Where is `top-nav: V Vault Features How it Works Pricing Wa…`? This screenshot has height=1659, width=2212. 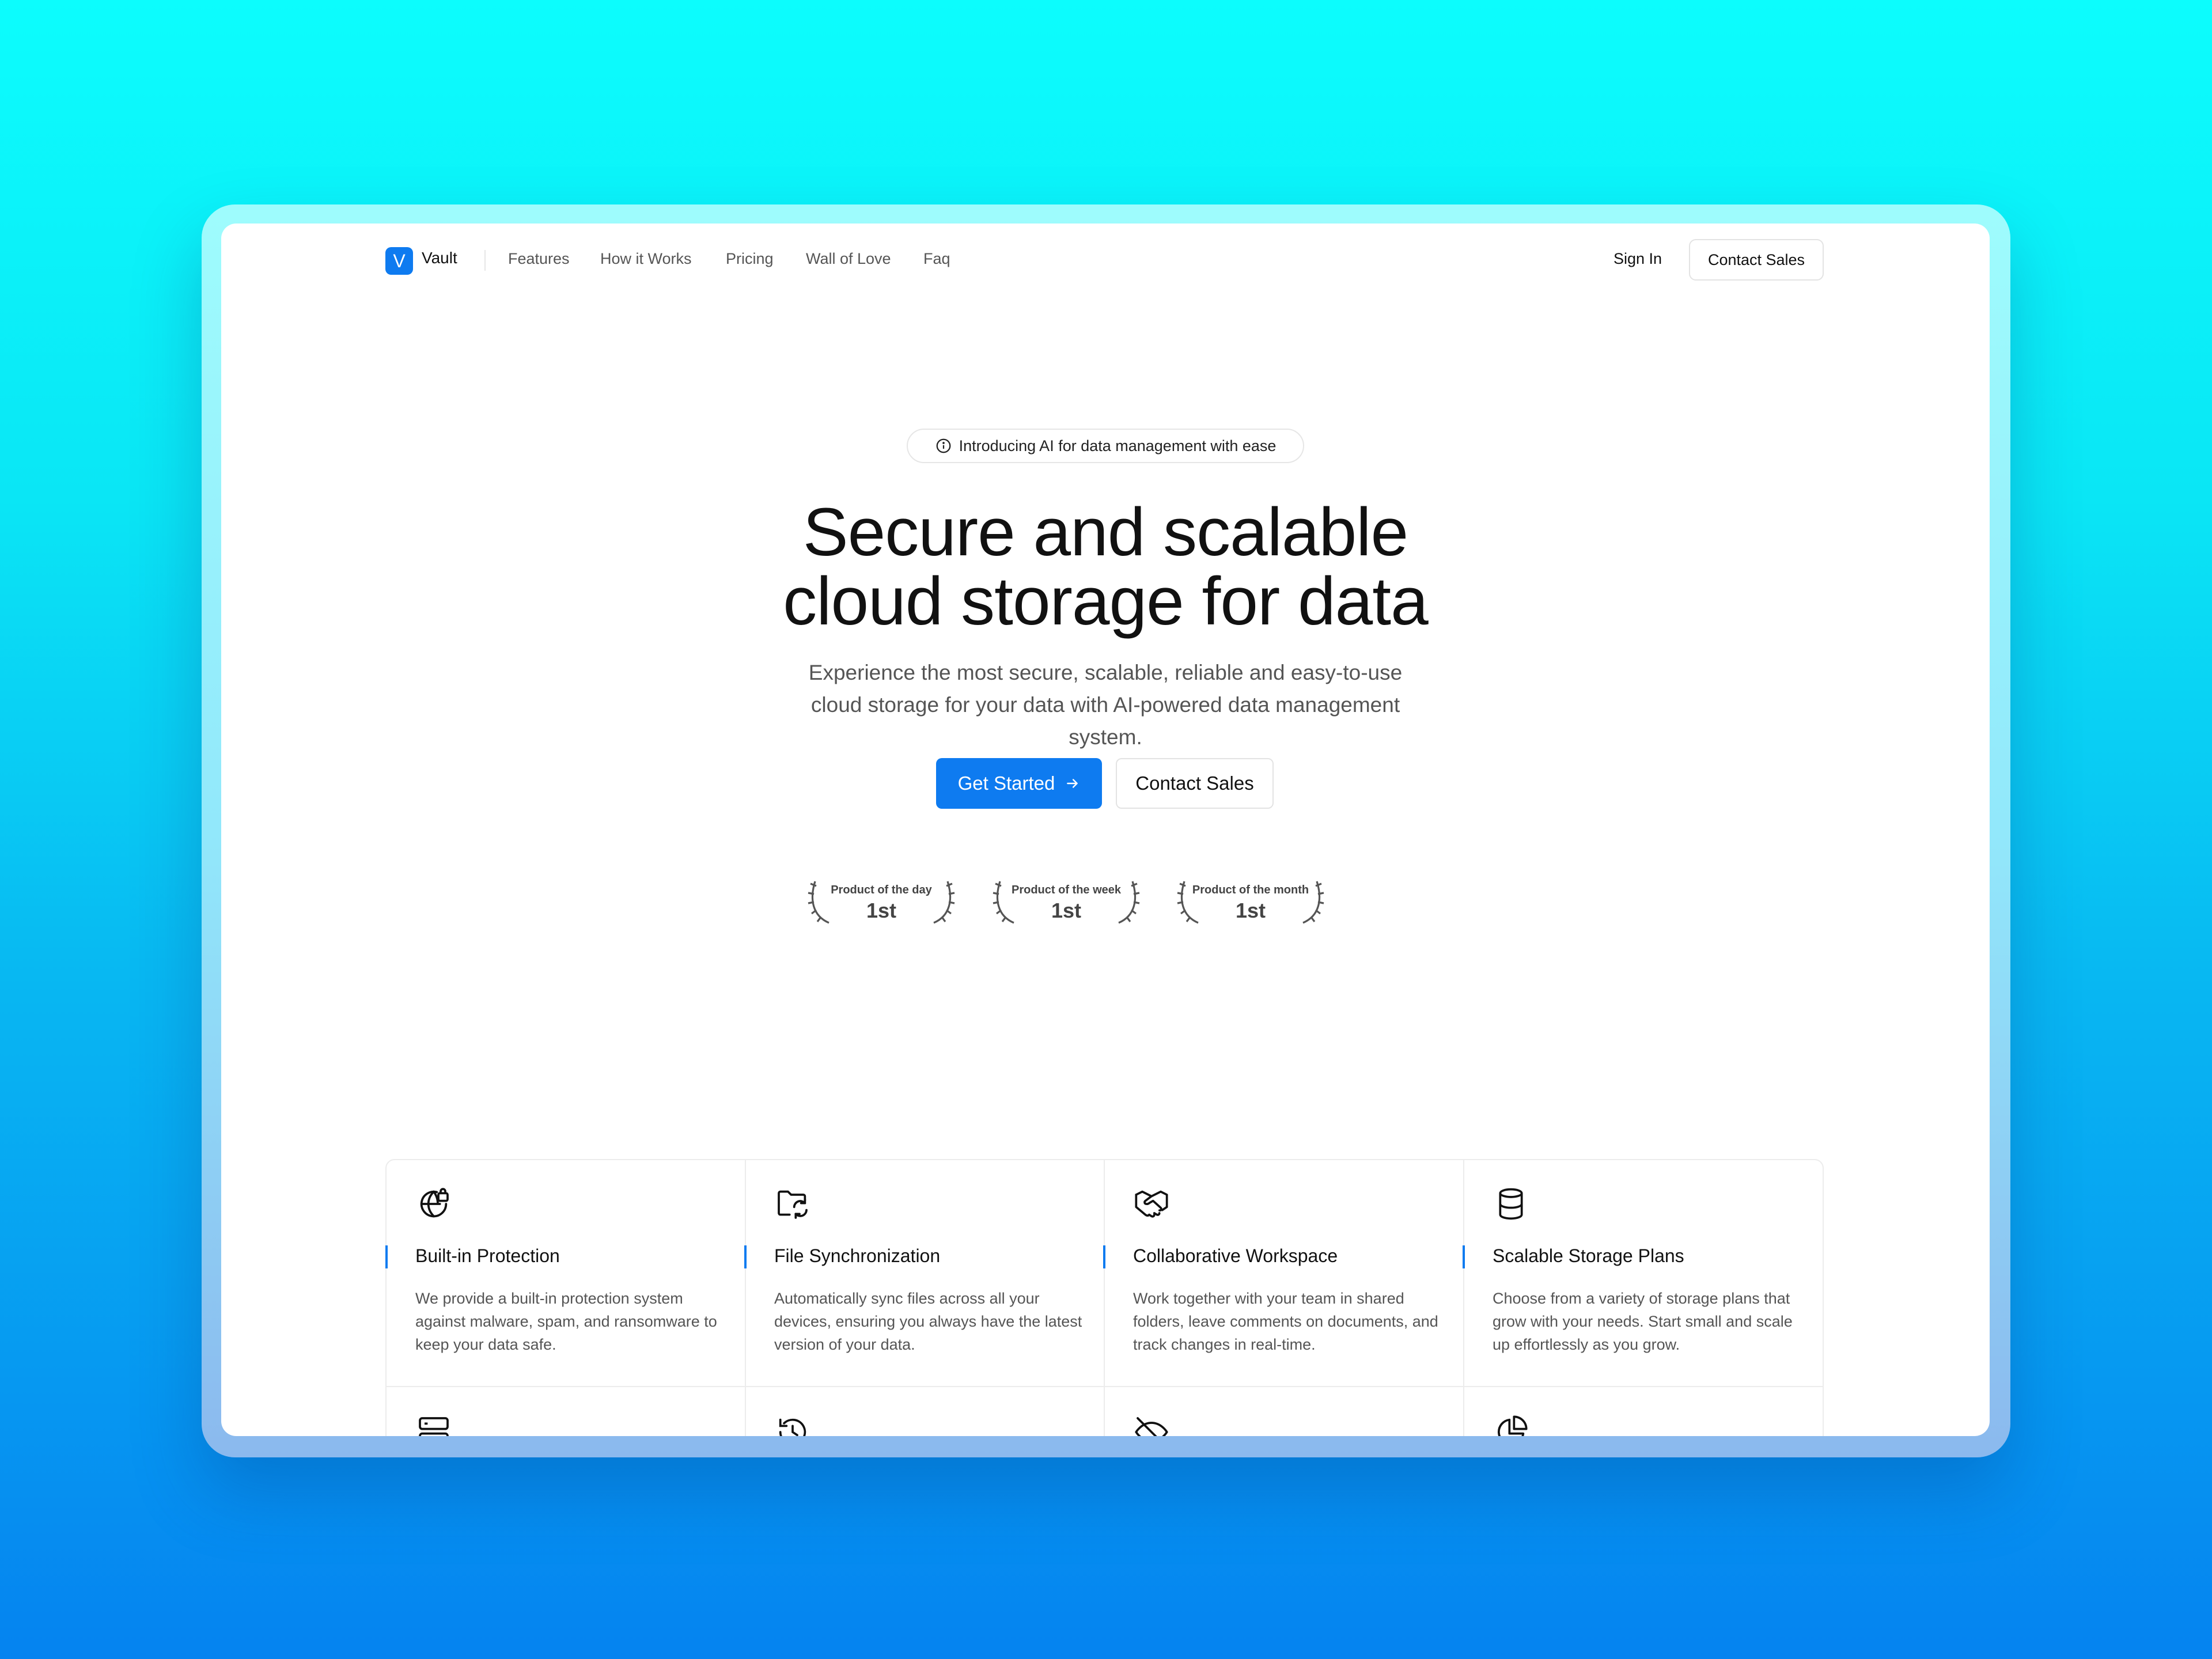 top-nav: V Vault Features How it Works Pricing Wa… is located at coordinates (1105, 260).